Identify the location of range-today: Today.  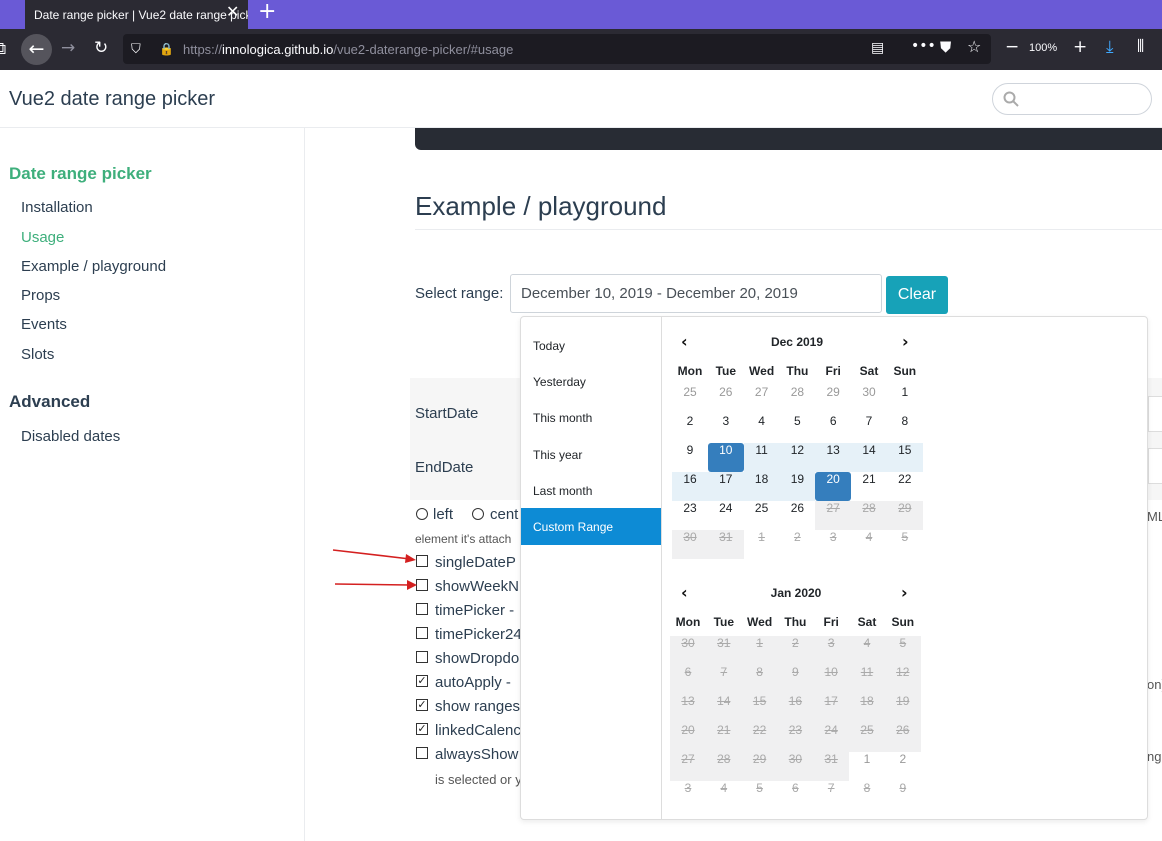
(591, 345).